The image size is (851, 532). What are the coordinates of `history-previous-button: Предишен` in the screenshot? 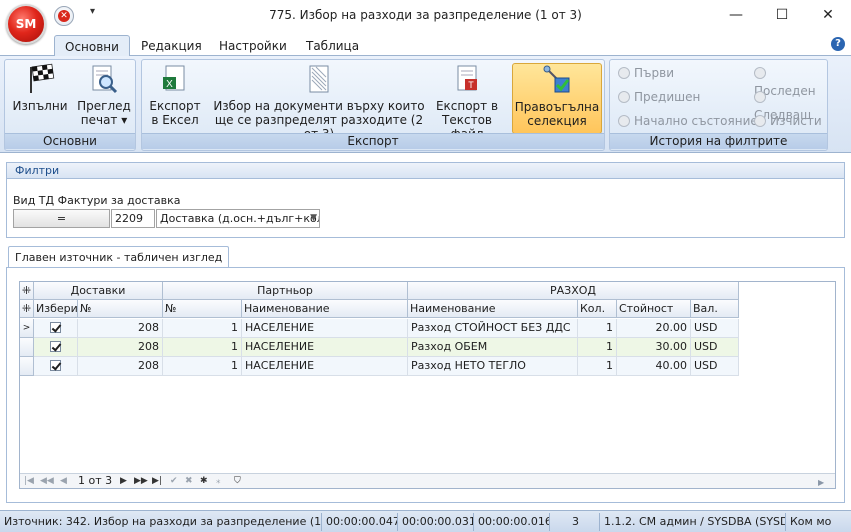 It's located at (659, 97).